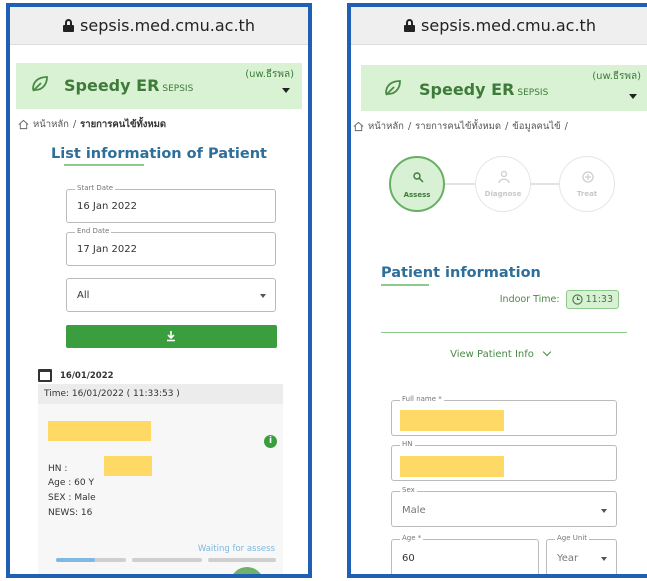 The width and height of the screenshot is (647, 581). What do you see at coordinates (504, 332) in the screenshot?
I see `section-divider` at bounding box center [504, 332].